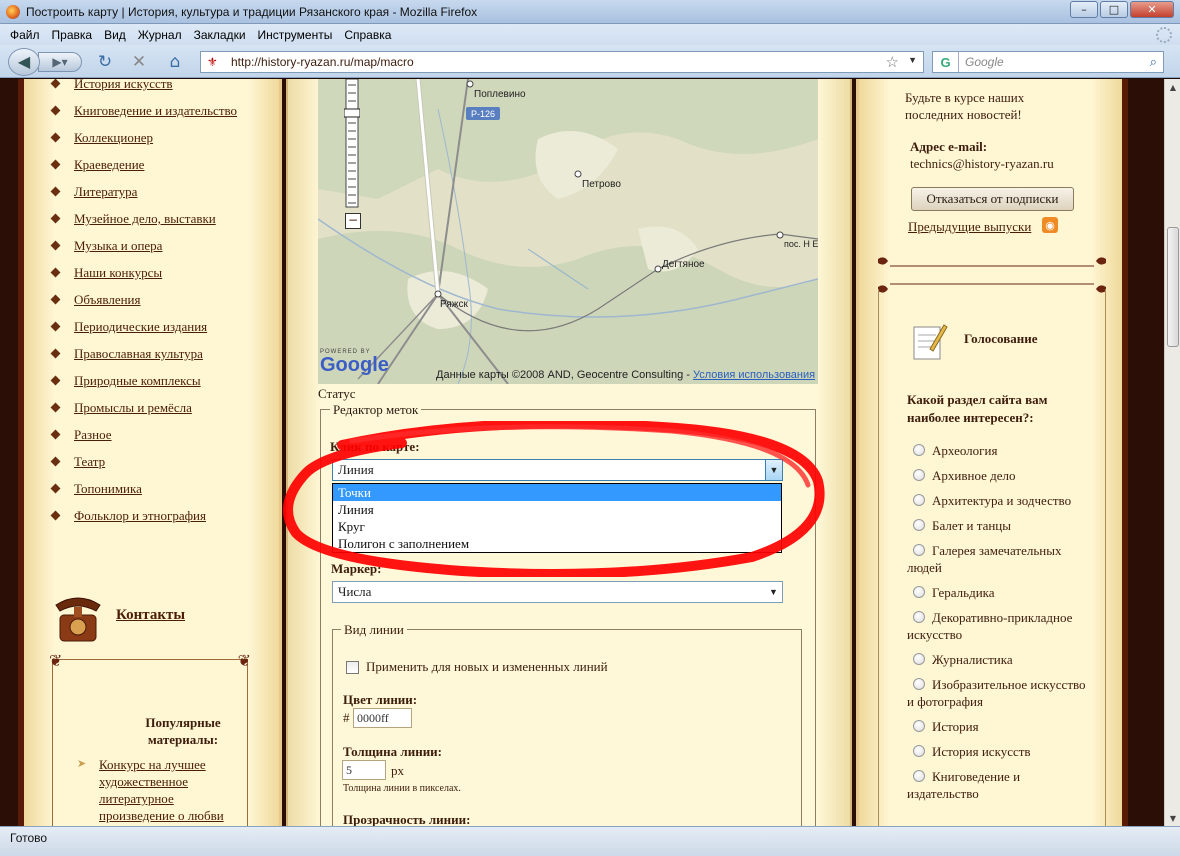 The width and height of the screenshot is (1180, 856). I want to click on apply-lines-checkbox, so click(352, 667).